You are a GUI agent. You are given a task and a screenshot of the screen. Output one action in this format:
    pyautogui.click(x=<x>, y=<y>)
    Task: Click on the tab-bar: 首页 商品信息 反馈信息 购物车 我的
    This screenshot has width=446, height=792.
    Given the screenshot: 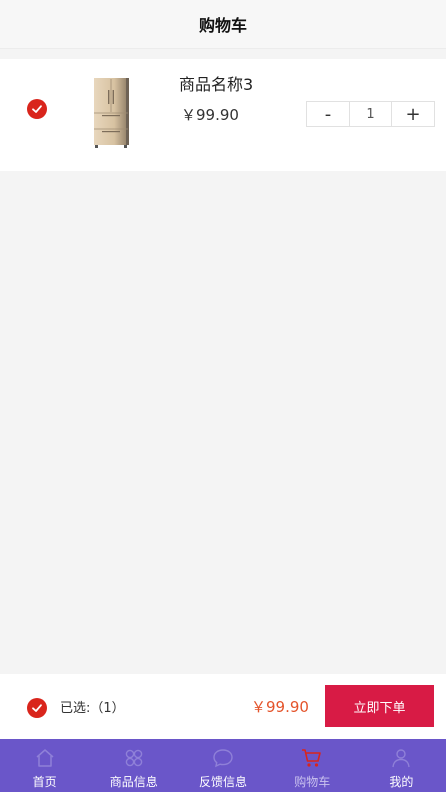 What is the action you would take?
    pyautogui.click(x=223, y=765)
    